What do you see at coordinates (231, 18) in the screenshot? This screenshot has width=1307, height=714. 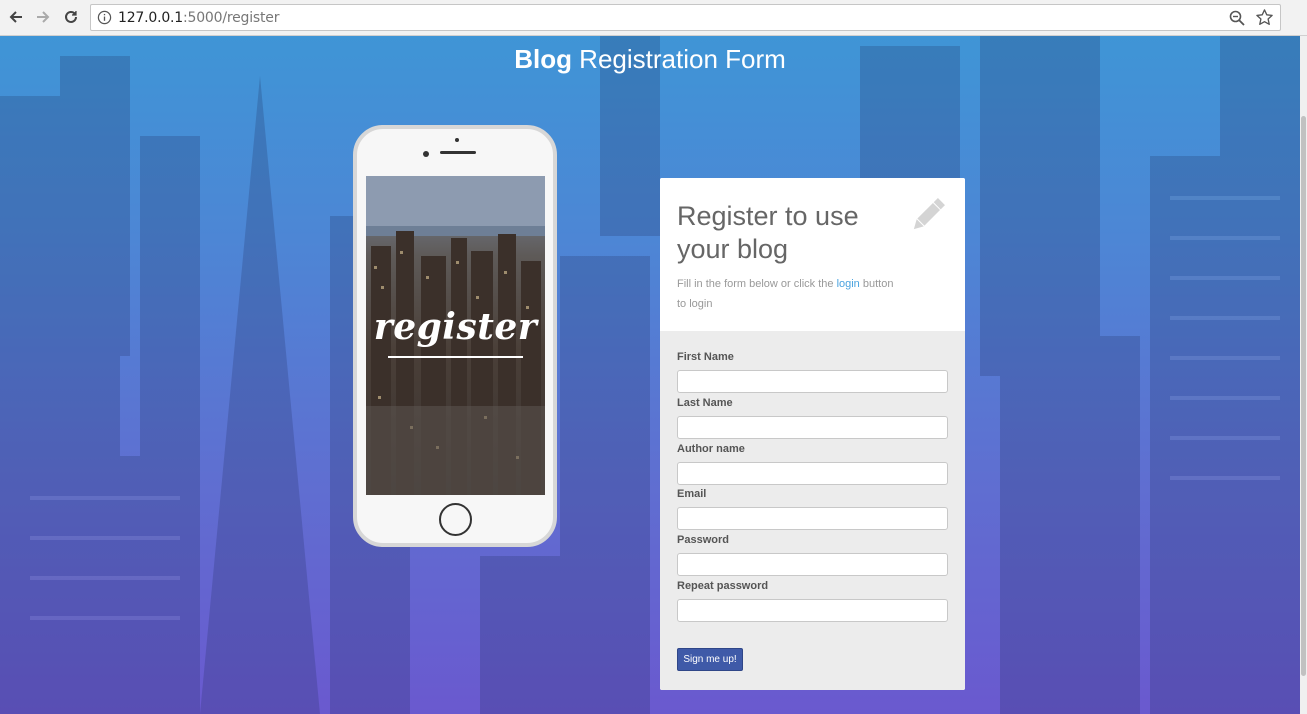 I see `url-path: :5000/register` at bounding box center [231, 18].